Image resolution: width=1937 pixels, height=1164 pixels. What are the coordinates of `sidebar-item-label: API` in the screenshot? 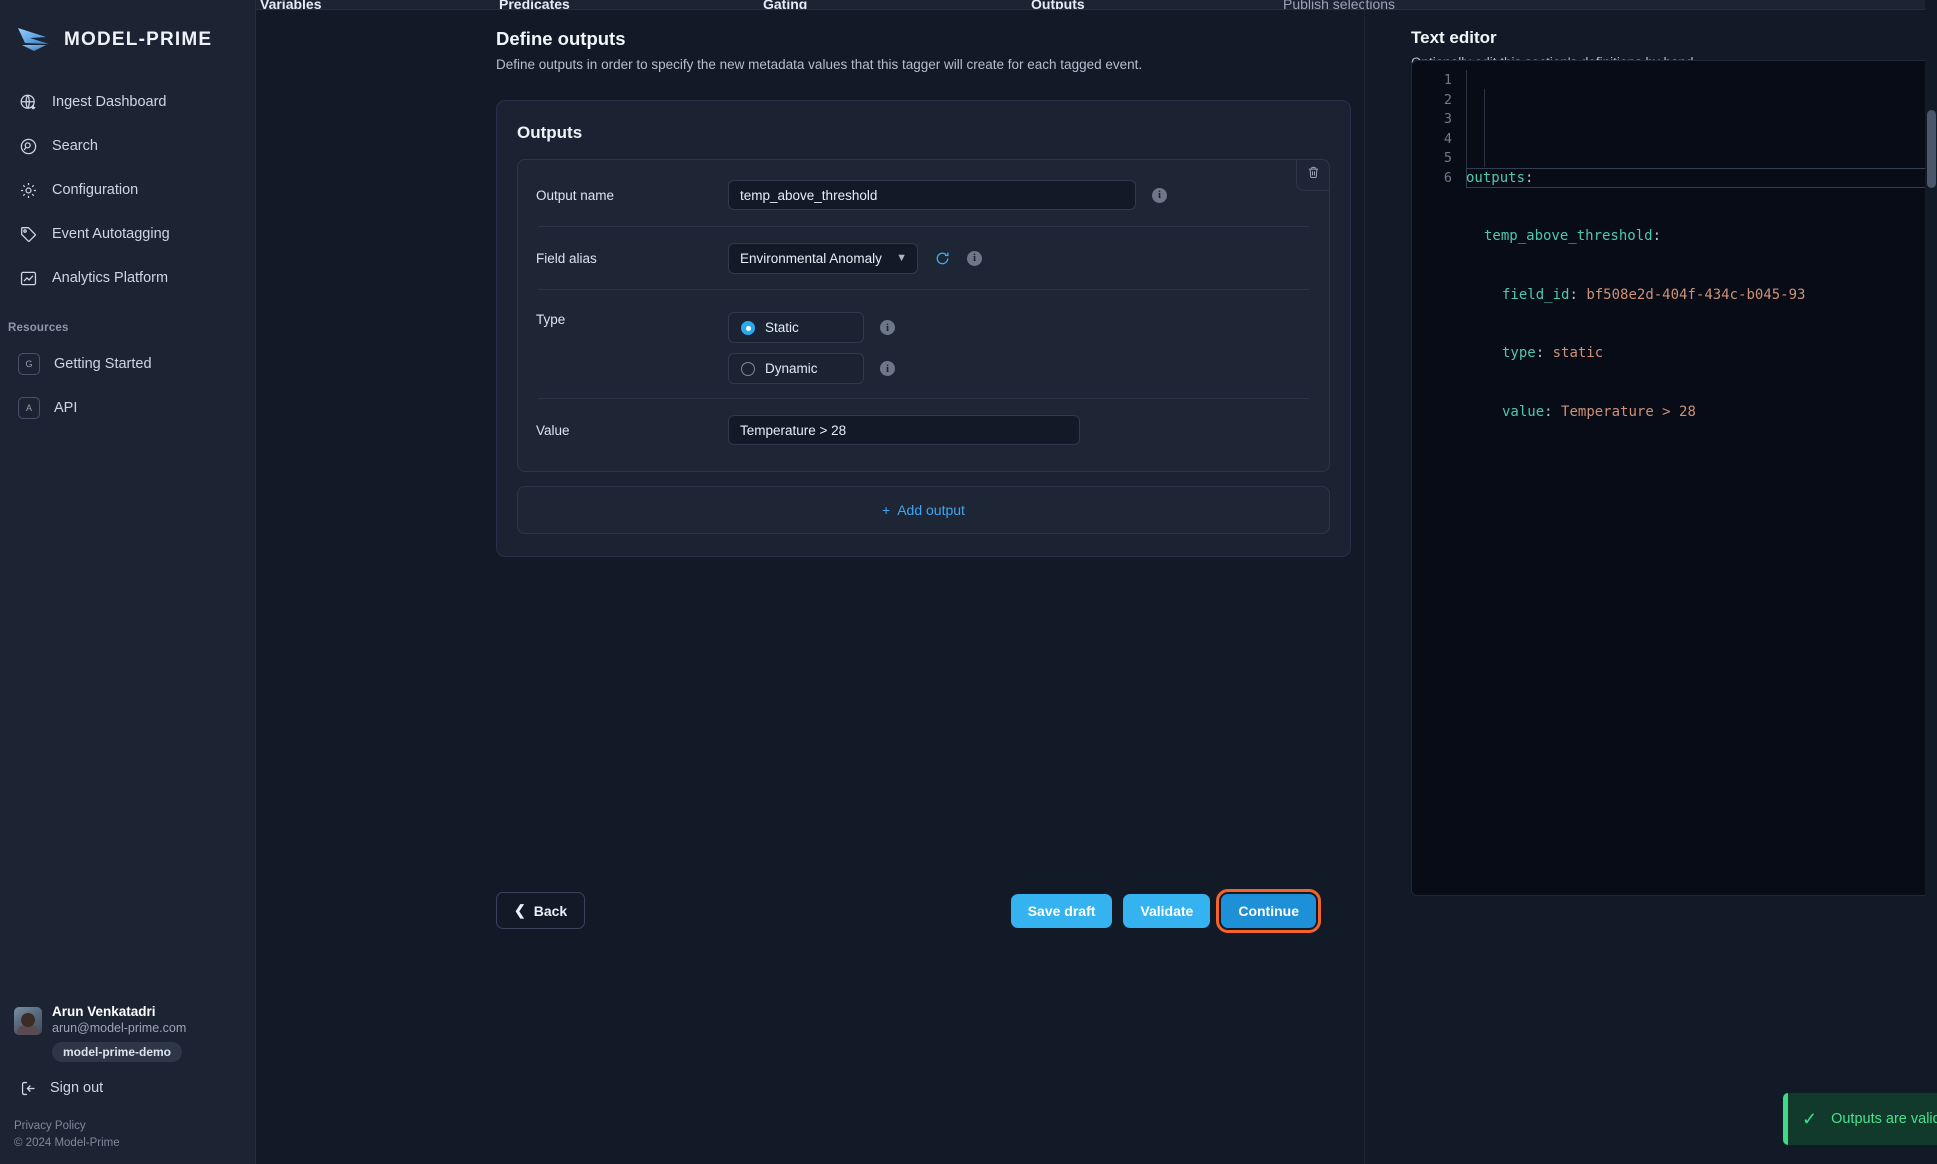 It's located at (66, 408).